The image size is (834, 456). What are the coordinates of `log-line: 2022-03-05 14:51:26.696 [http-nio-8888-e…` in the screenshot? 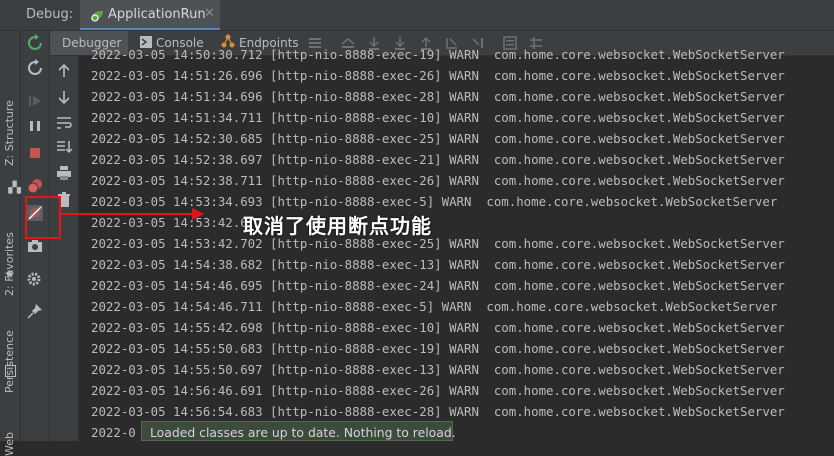 It's located at (438, 75).